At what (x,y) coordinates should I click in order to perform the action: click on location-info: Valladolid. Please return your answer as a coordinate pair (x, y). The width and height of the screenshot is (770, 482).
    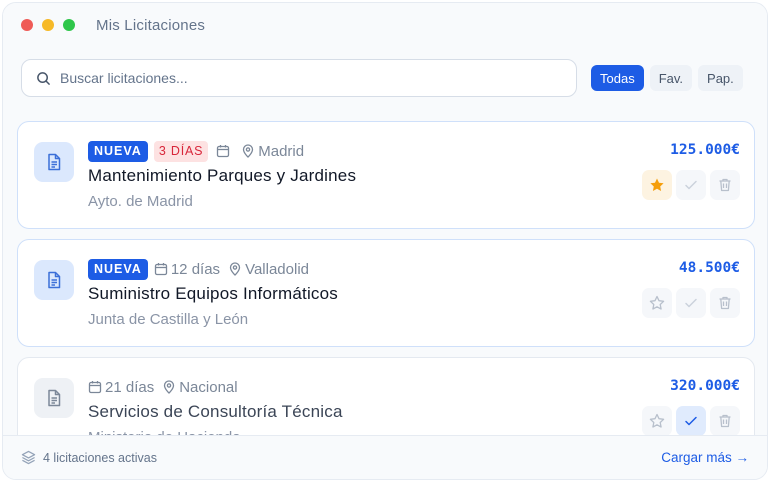
    Looking at the image, I should click on (268, 269).